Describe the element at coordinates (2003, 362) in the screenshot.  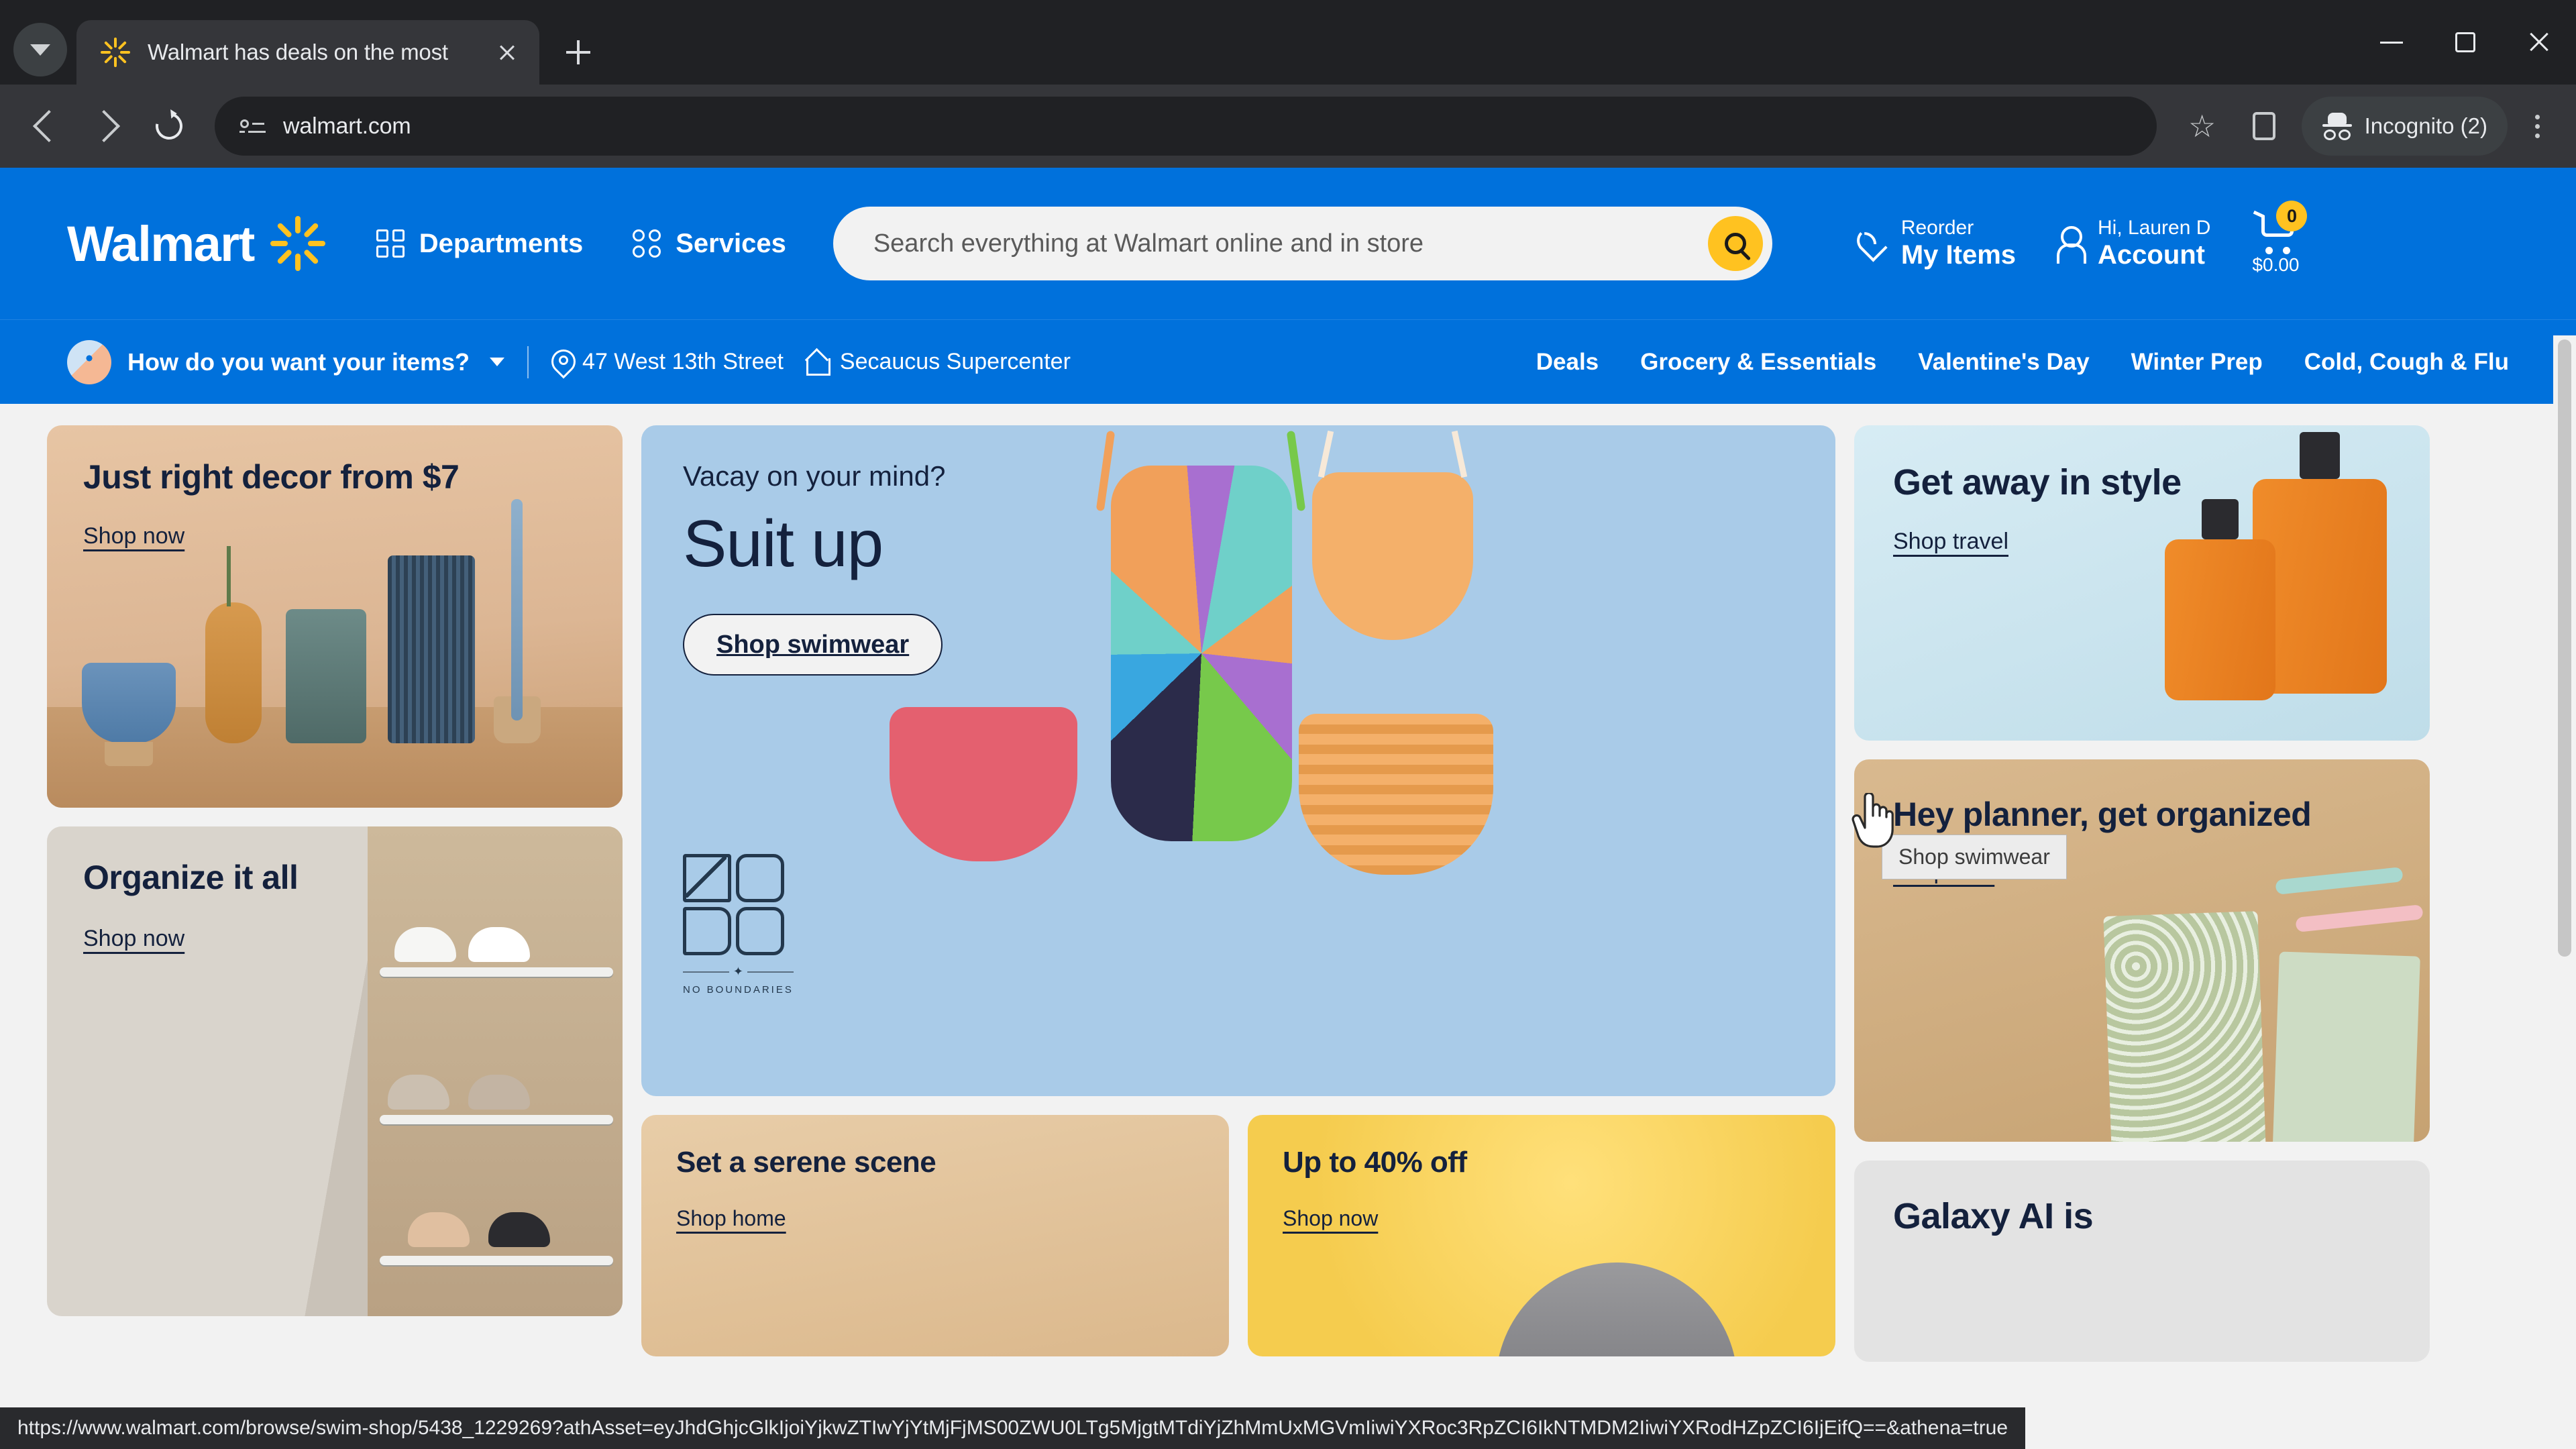
I see `subnav-link-valentines: Valentine's Day` at that location.